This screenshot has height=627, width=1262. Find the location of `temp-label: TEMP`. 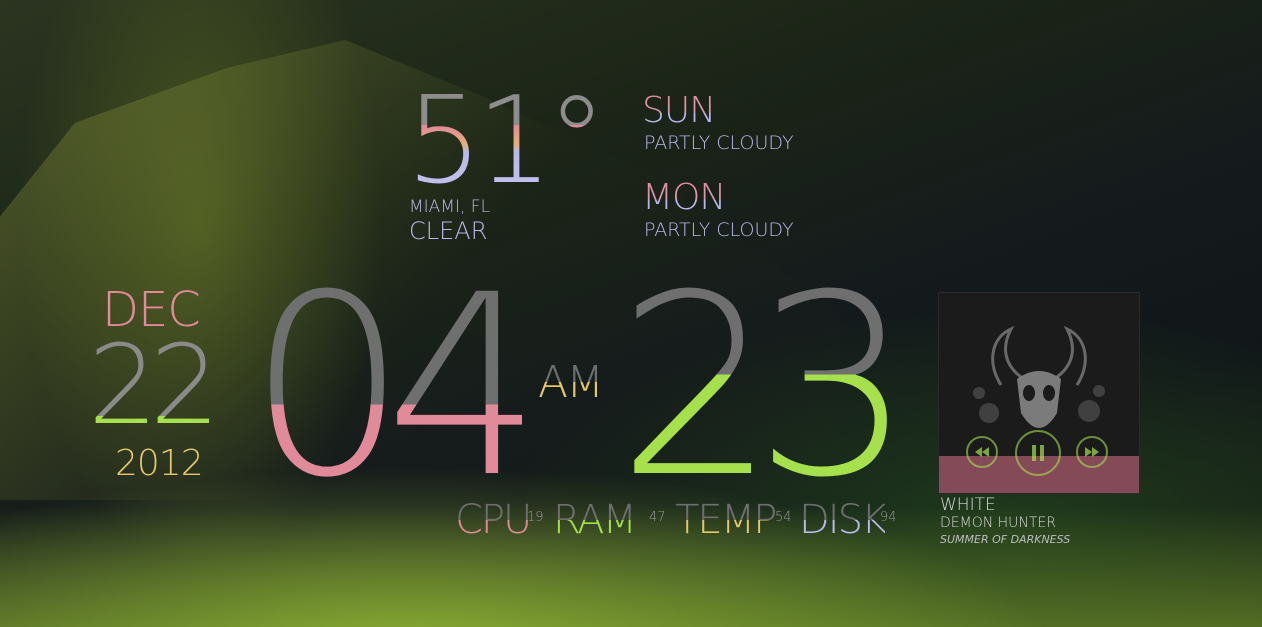

temp-label: TEMP is located at coordinates (726, 520).